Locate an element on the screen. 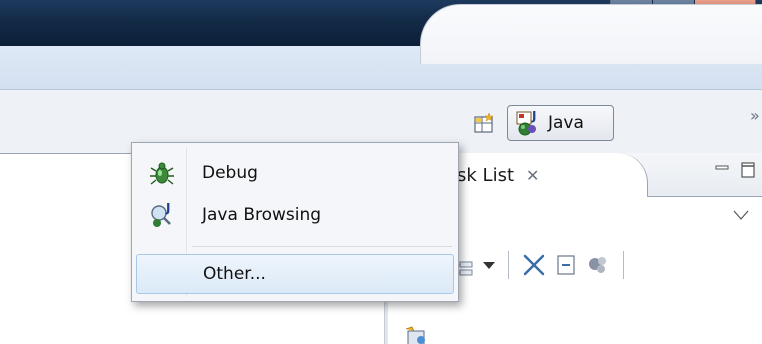 The width and height of the screenshot is (762, 344). java-perspective-label: Java is located at coordinates (566, 123).